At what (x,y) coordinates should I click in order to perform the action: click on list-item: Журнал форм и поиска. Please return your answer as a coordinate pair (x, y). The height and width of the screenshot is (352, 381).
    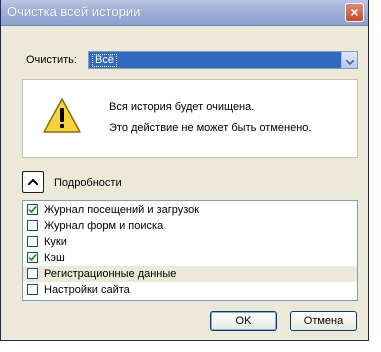
    Looking at the image, I should click on (190, 226).